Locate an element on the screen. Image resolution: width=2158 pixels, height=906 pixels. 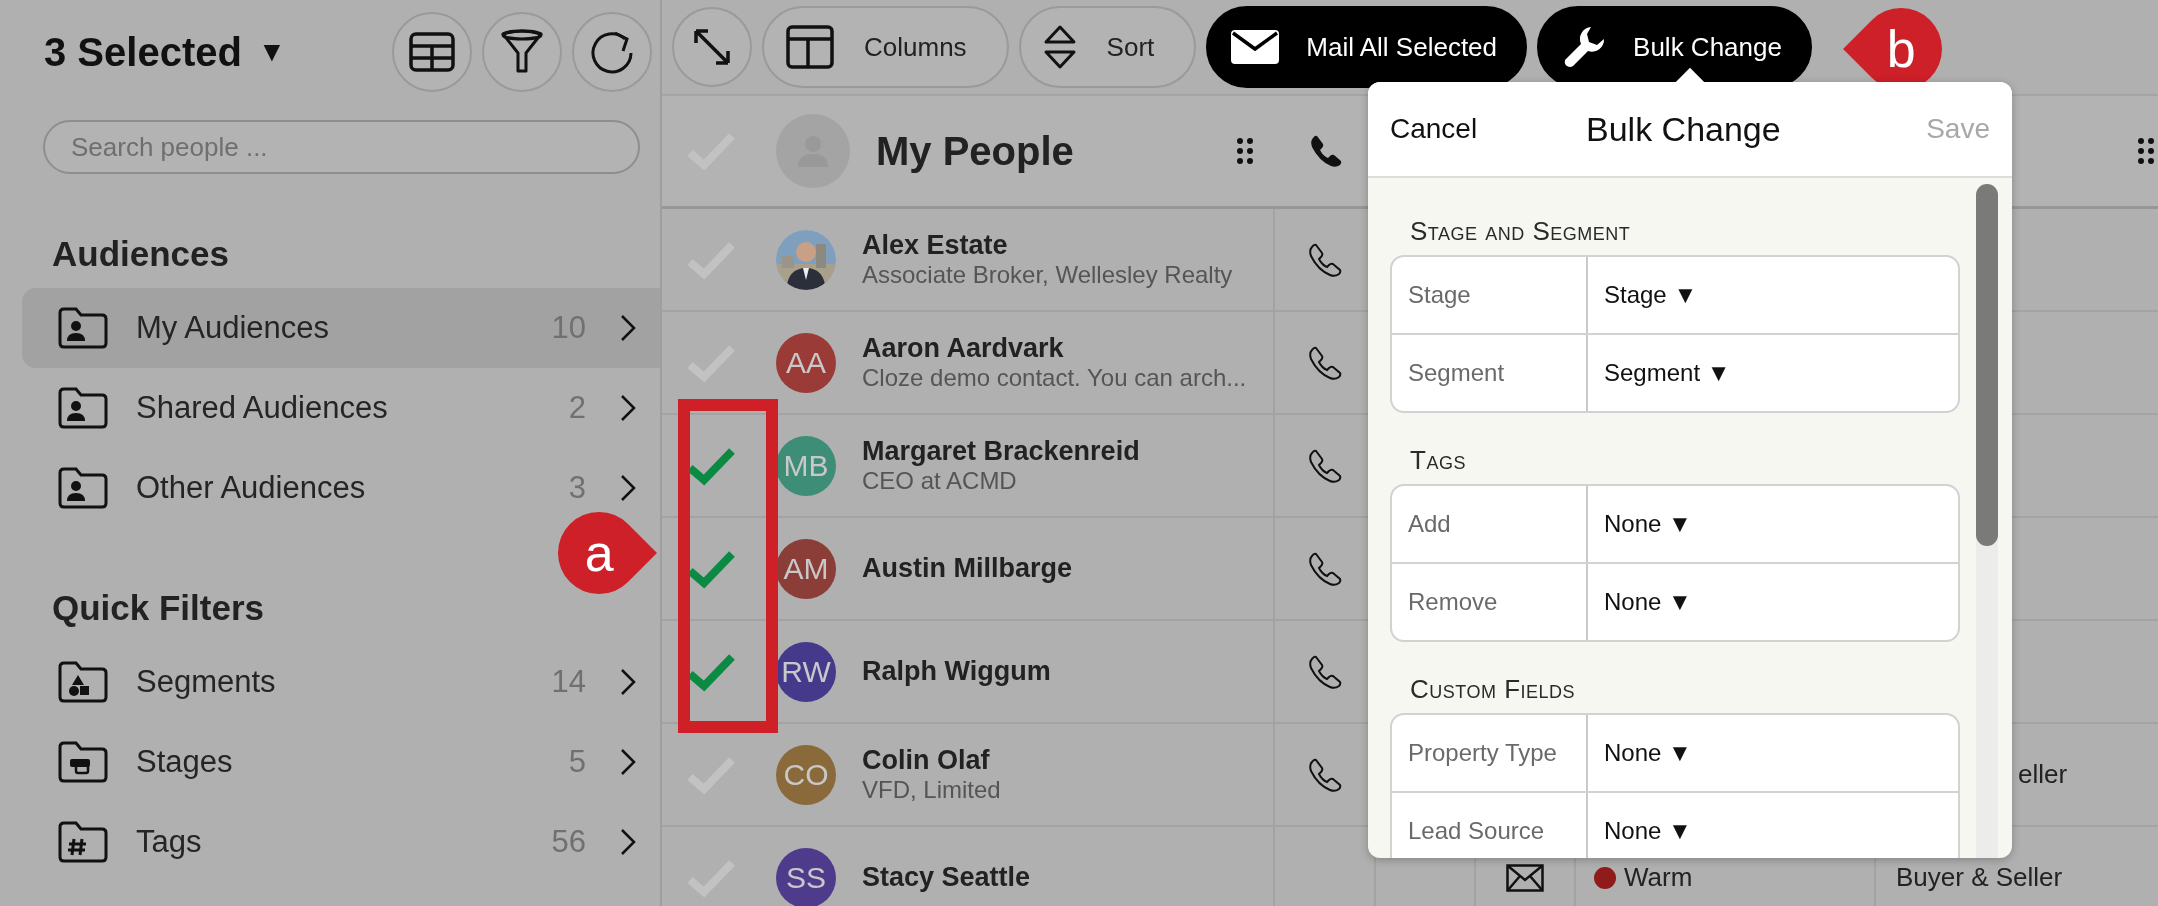
refresh-icon is located at coordinates (612, 52).